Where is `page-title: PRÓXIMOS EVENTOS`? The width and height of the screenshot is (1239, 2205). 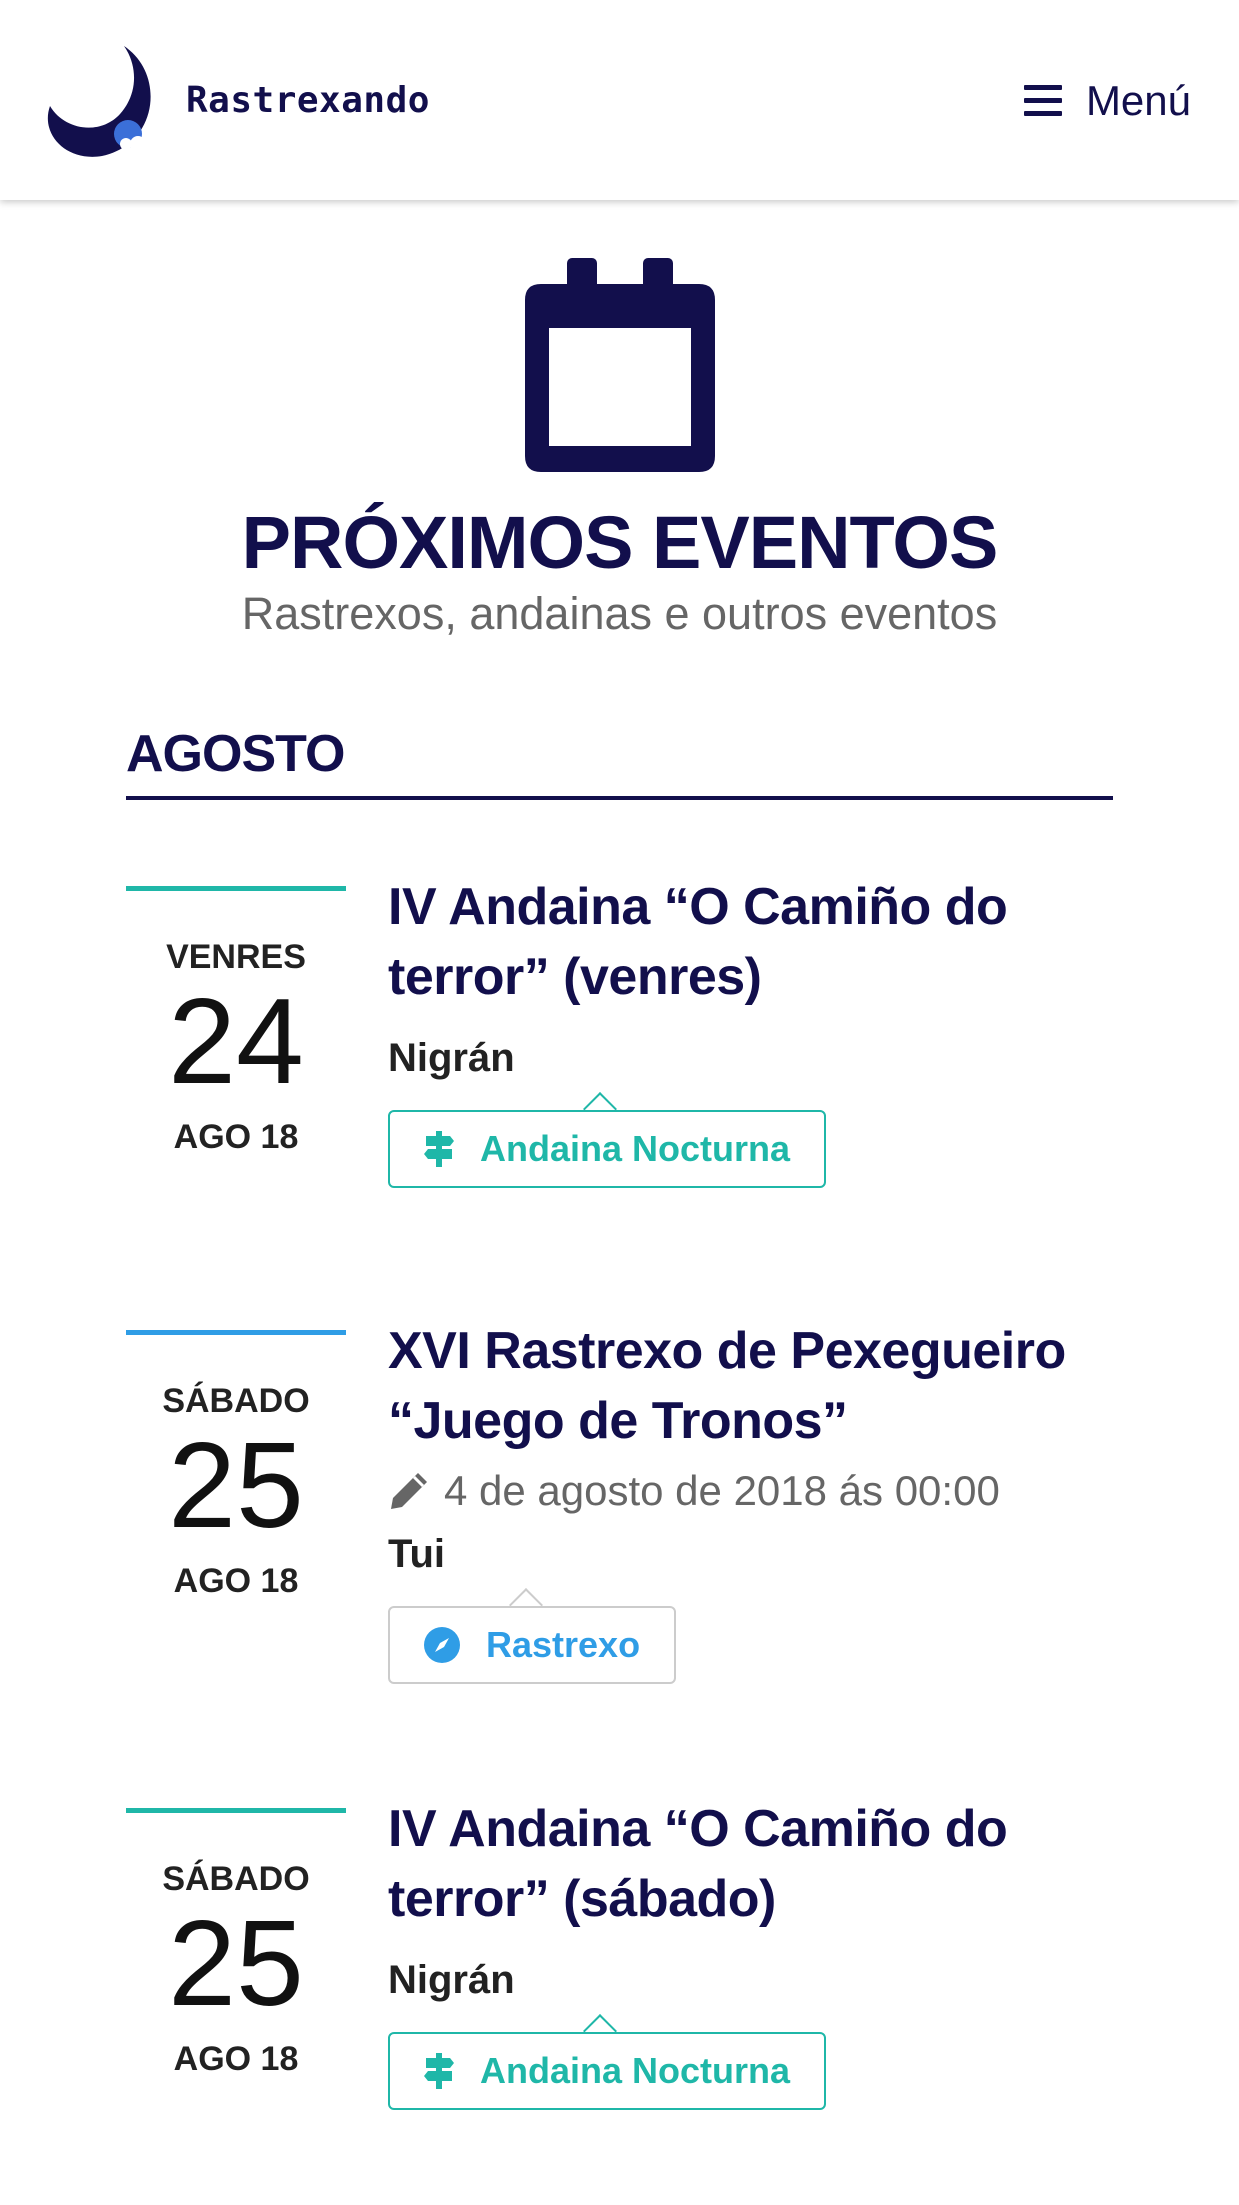
page-title: PRÓXIMOS EVENTOS is located at coordinates (620, 542).